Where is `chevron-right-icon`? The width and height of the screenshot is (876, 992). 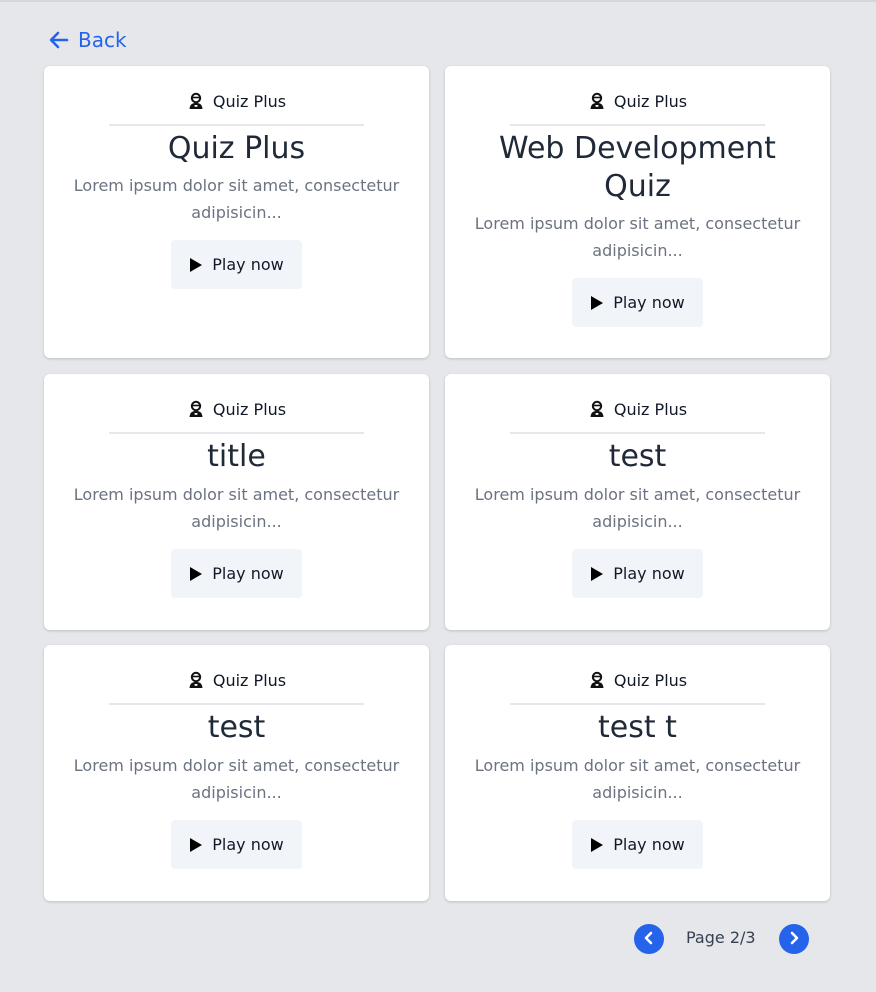
chevron-right-icon is located at coordinates (794, 939).